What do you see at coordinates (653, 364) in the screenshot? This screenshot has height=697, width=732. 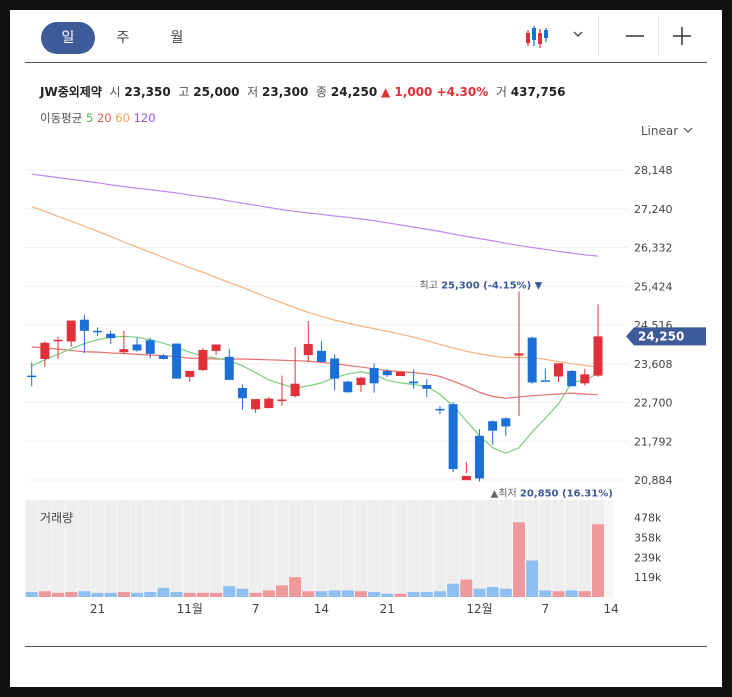 I see `y-tick-label: 23,608` at bounding box center [653, 364].